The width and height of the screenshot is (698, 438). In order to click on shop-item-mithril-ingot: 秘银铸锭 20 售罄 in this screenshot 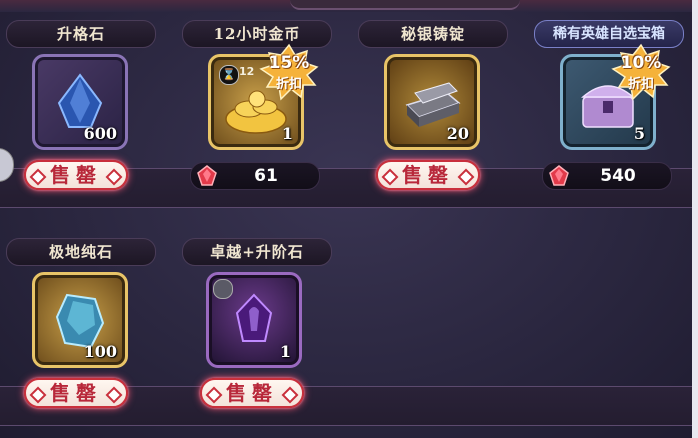, I will do `click(432, 120)`.